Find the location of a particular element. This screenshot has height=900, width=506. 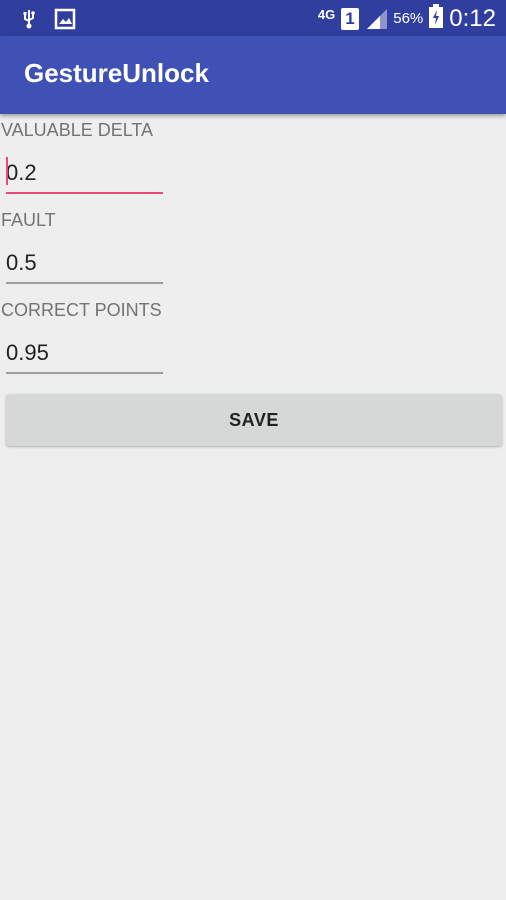

valuable-delta-input is located at coordinates (84, 175).